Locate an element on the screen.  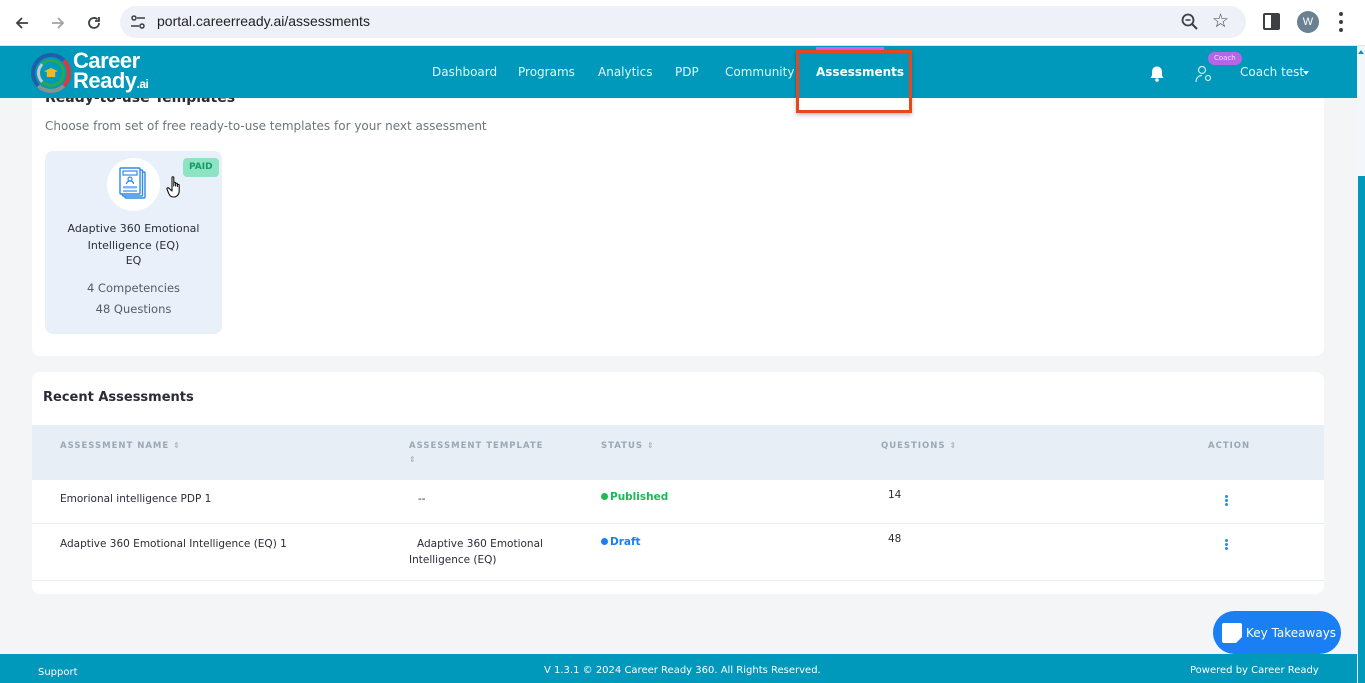
zoom-icon is located at coordinates (1190, 22).